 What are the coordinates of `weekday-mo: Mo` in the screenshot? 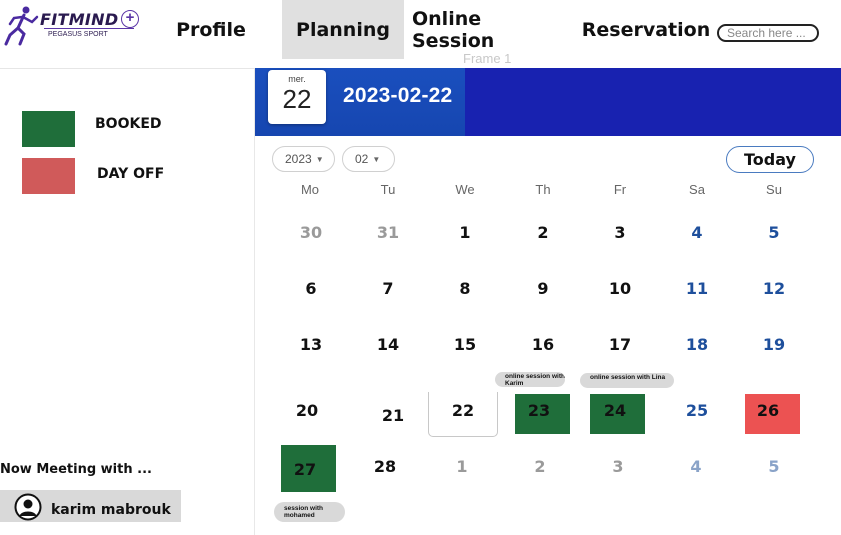 It's located at (310, 189).